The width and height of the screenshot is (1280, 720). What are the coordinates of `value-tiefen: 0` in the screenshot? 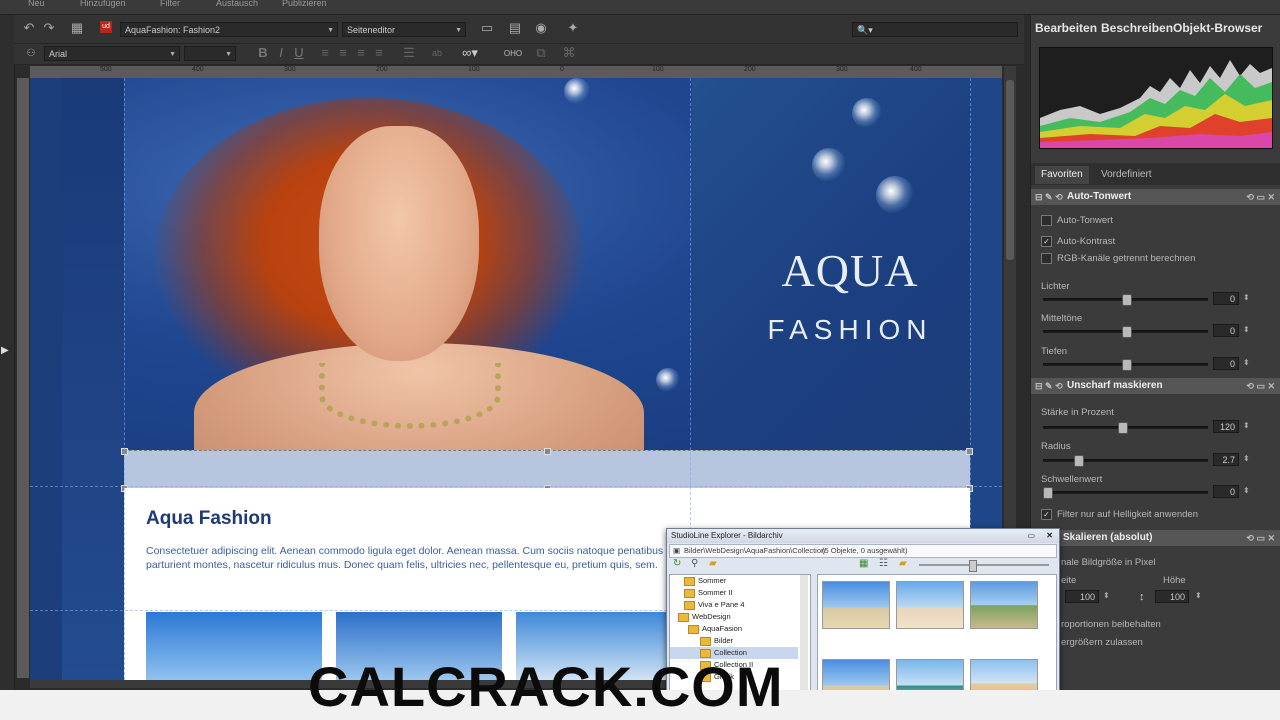 It's located at (1226, 363).